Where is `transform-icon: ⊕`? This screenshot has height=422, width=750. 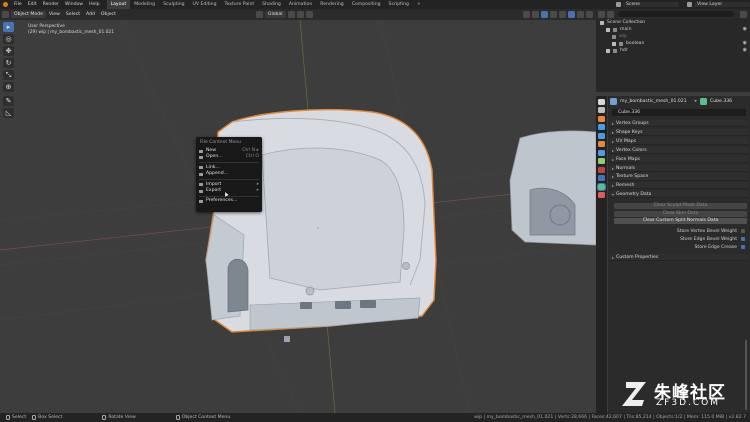 transform-icon: ⊕ is located at coordinates (8, 87).